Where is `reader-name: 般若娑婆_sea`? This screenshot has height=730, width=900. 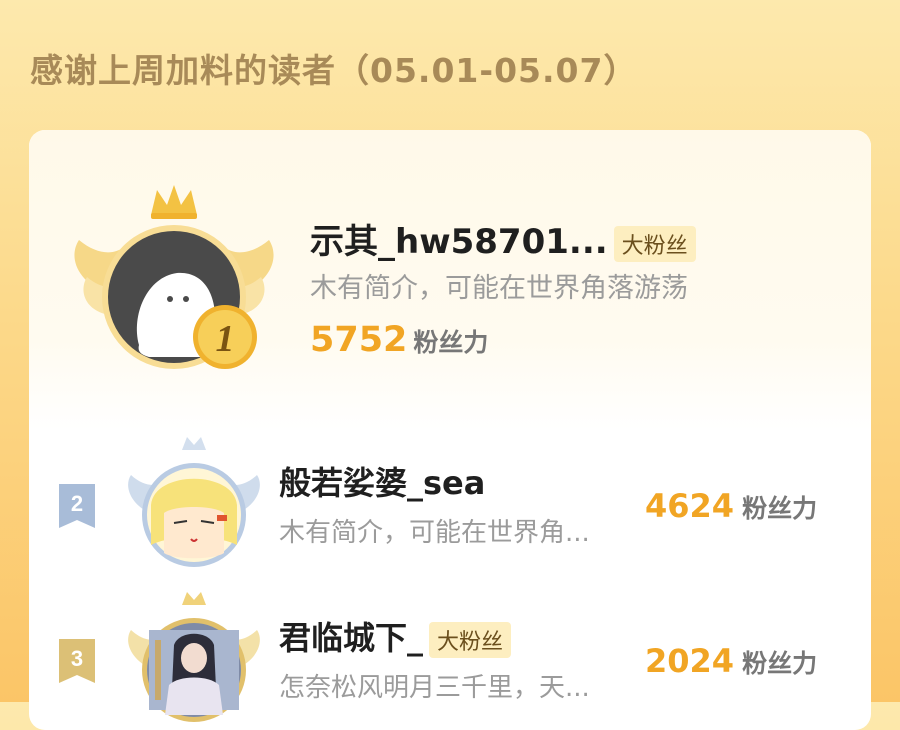 reader-name: 般若娑婆_sea is located at coordinates (382, 483).